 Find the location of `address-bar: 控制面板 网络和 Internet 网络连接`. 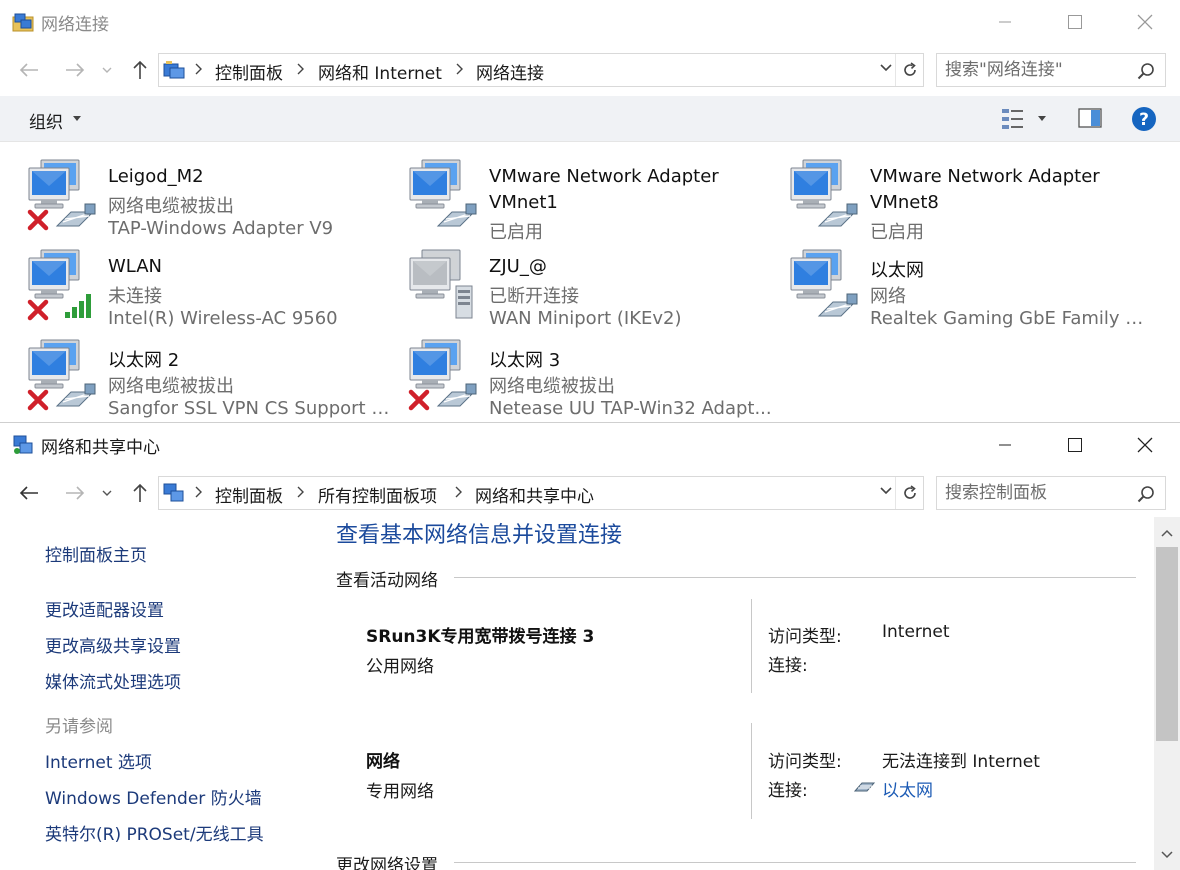

address-bar: 控制面板 网络和 Internet 网络连接 is located at coordinates (541, 70).